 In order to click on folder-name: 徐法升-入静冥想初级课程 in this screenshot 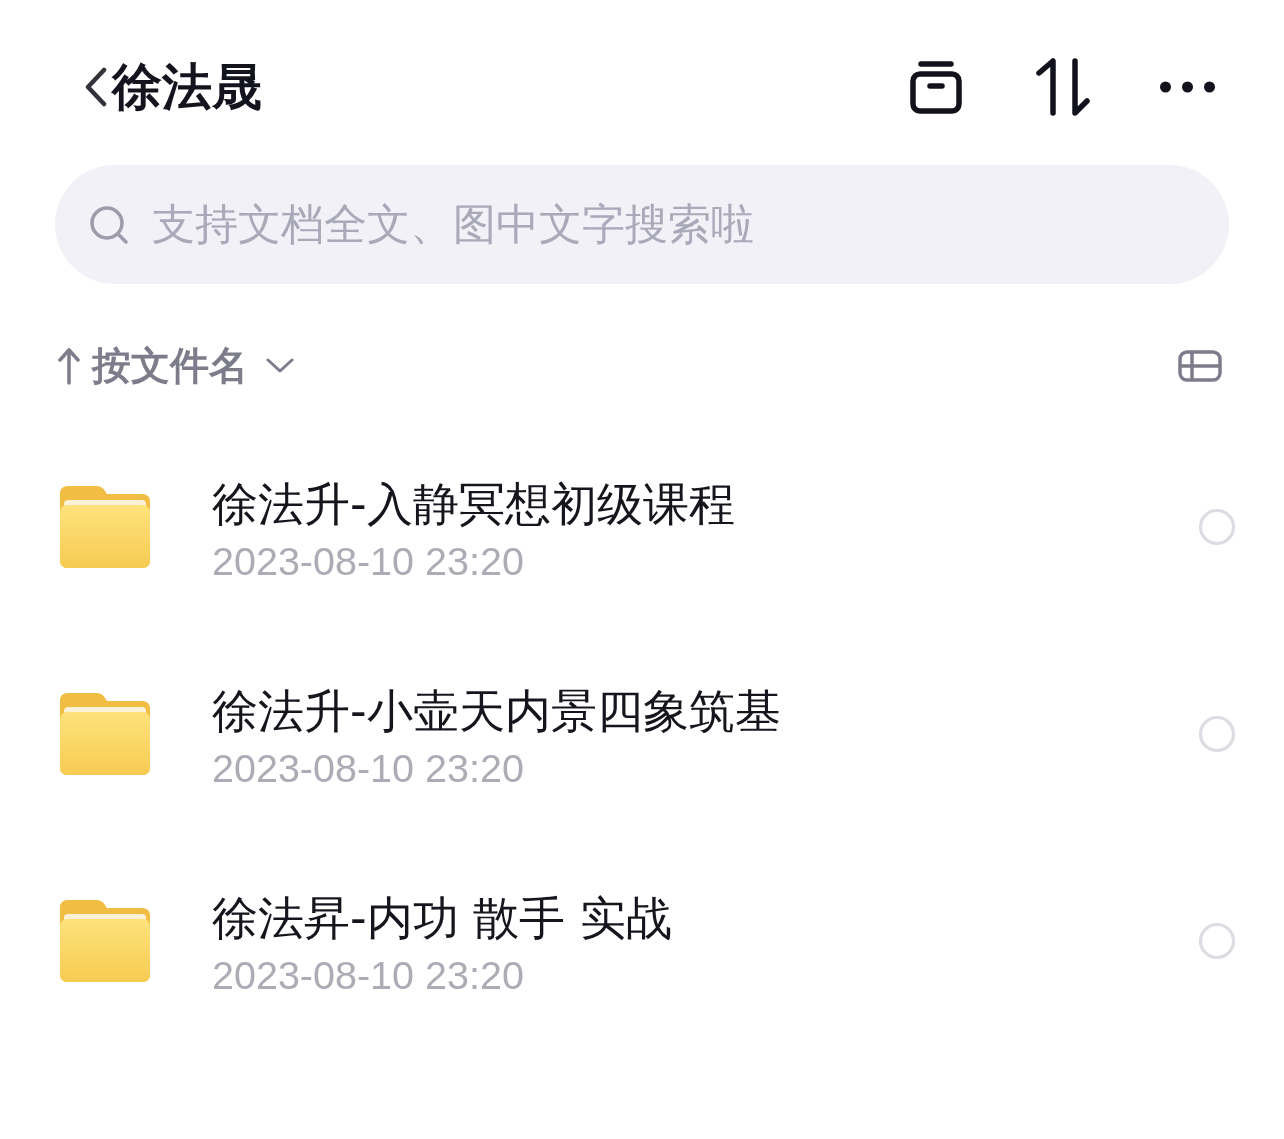, I will do `click(473, 505)`.